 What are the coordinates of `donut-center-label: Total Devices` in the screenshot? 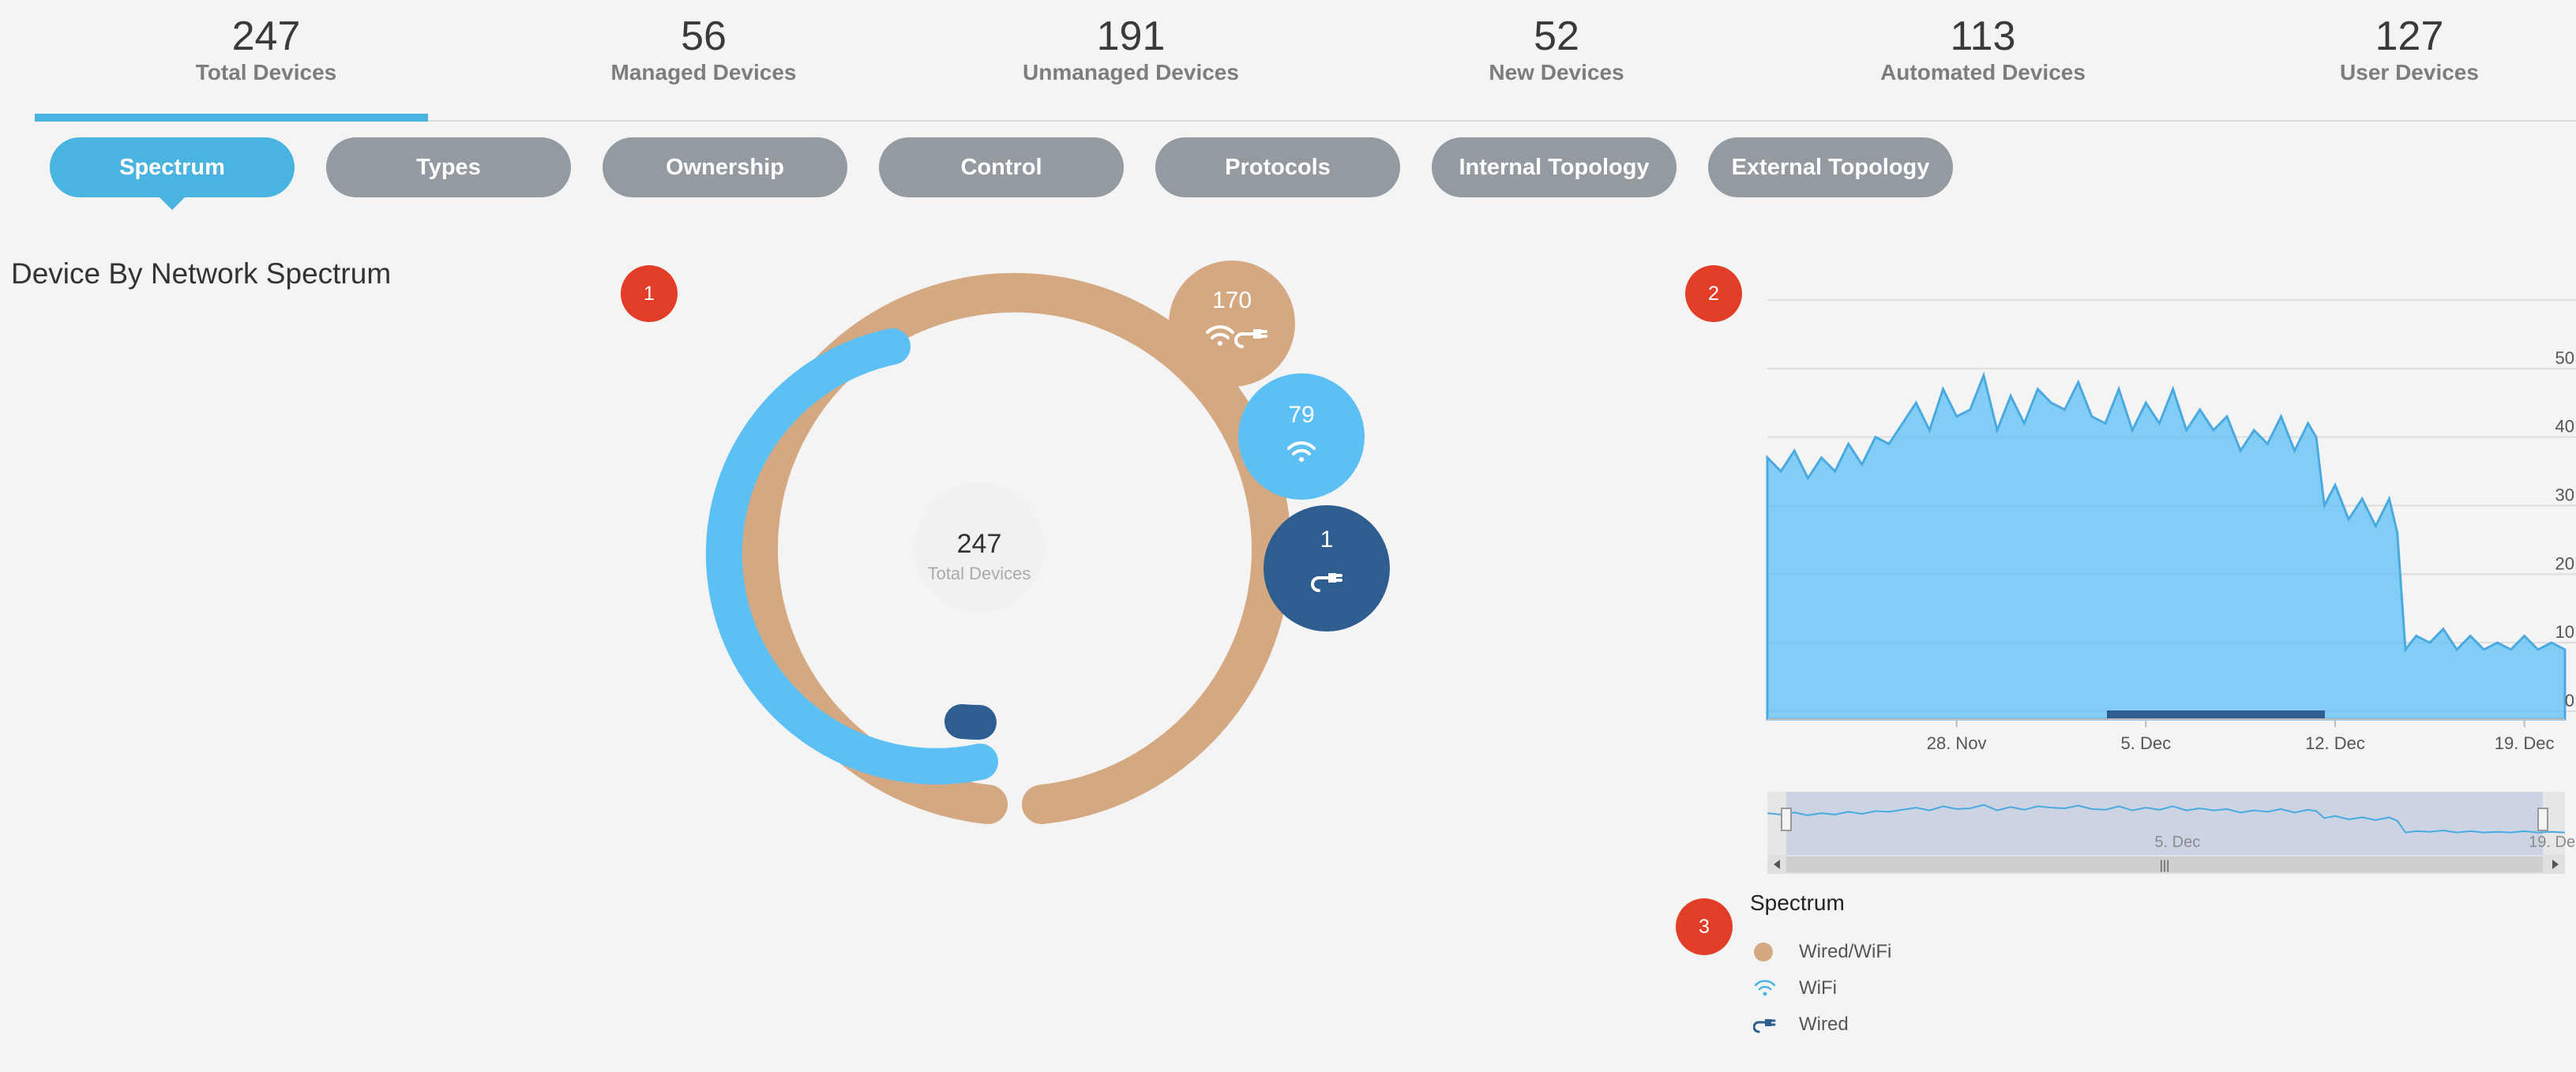 It's located at (979, 573).